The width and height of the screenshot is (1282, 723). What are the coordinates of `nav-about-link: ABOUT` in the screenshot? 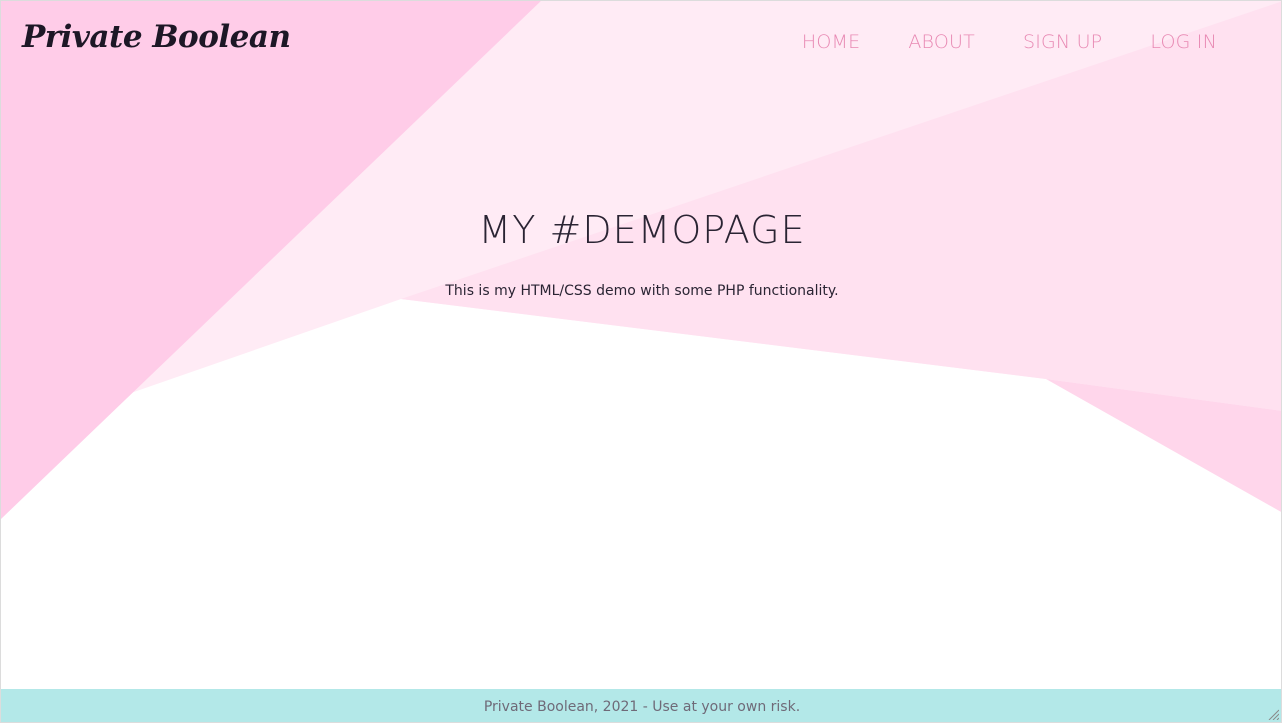 It's located at (941, 42).